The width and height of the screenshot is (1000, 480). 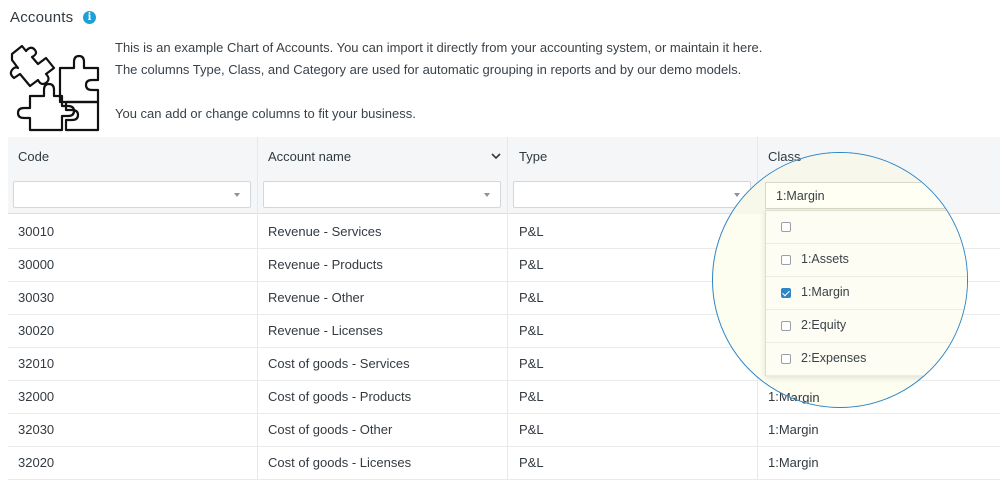 I want to click on account-name-cell: Revenue - Other, so click(x=316, y=297).